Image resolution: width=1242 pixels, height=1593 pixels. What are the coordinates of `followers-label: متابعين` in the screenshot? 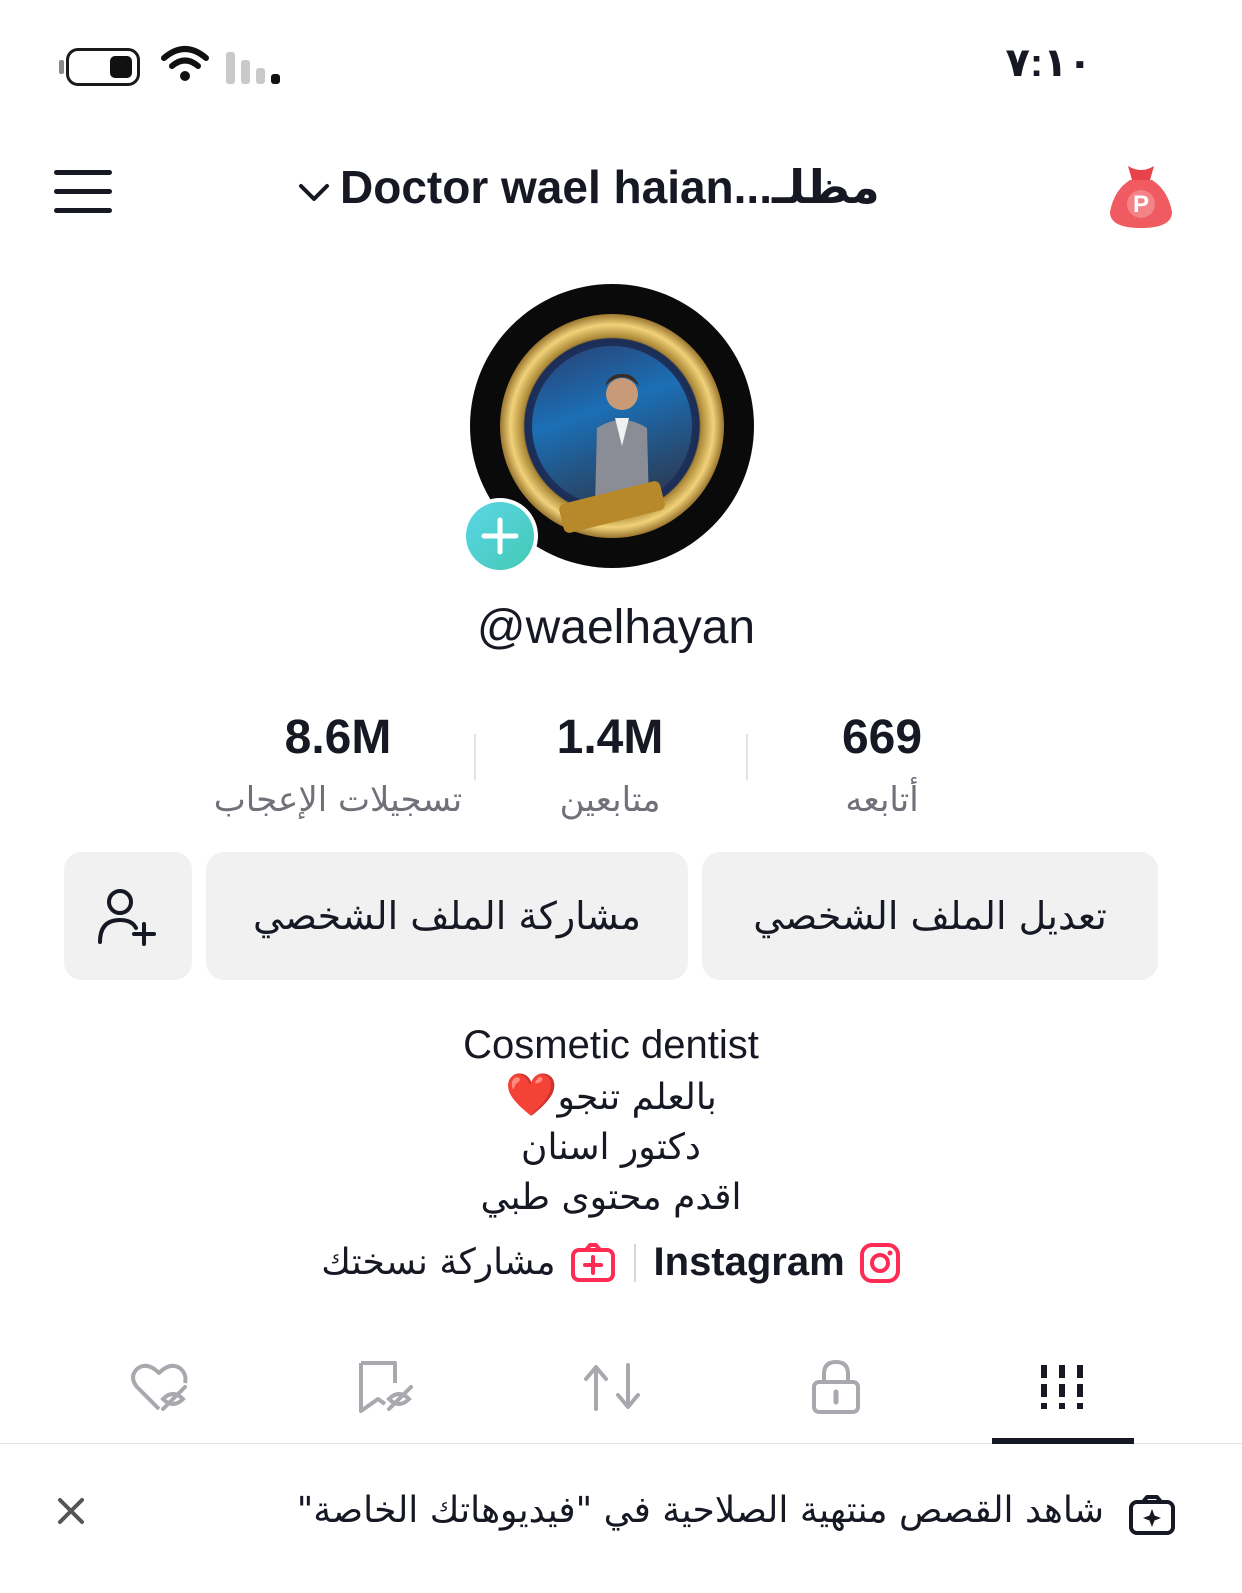 It's located at (610, 800).